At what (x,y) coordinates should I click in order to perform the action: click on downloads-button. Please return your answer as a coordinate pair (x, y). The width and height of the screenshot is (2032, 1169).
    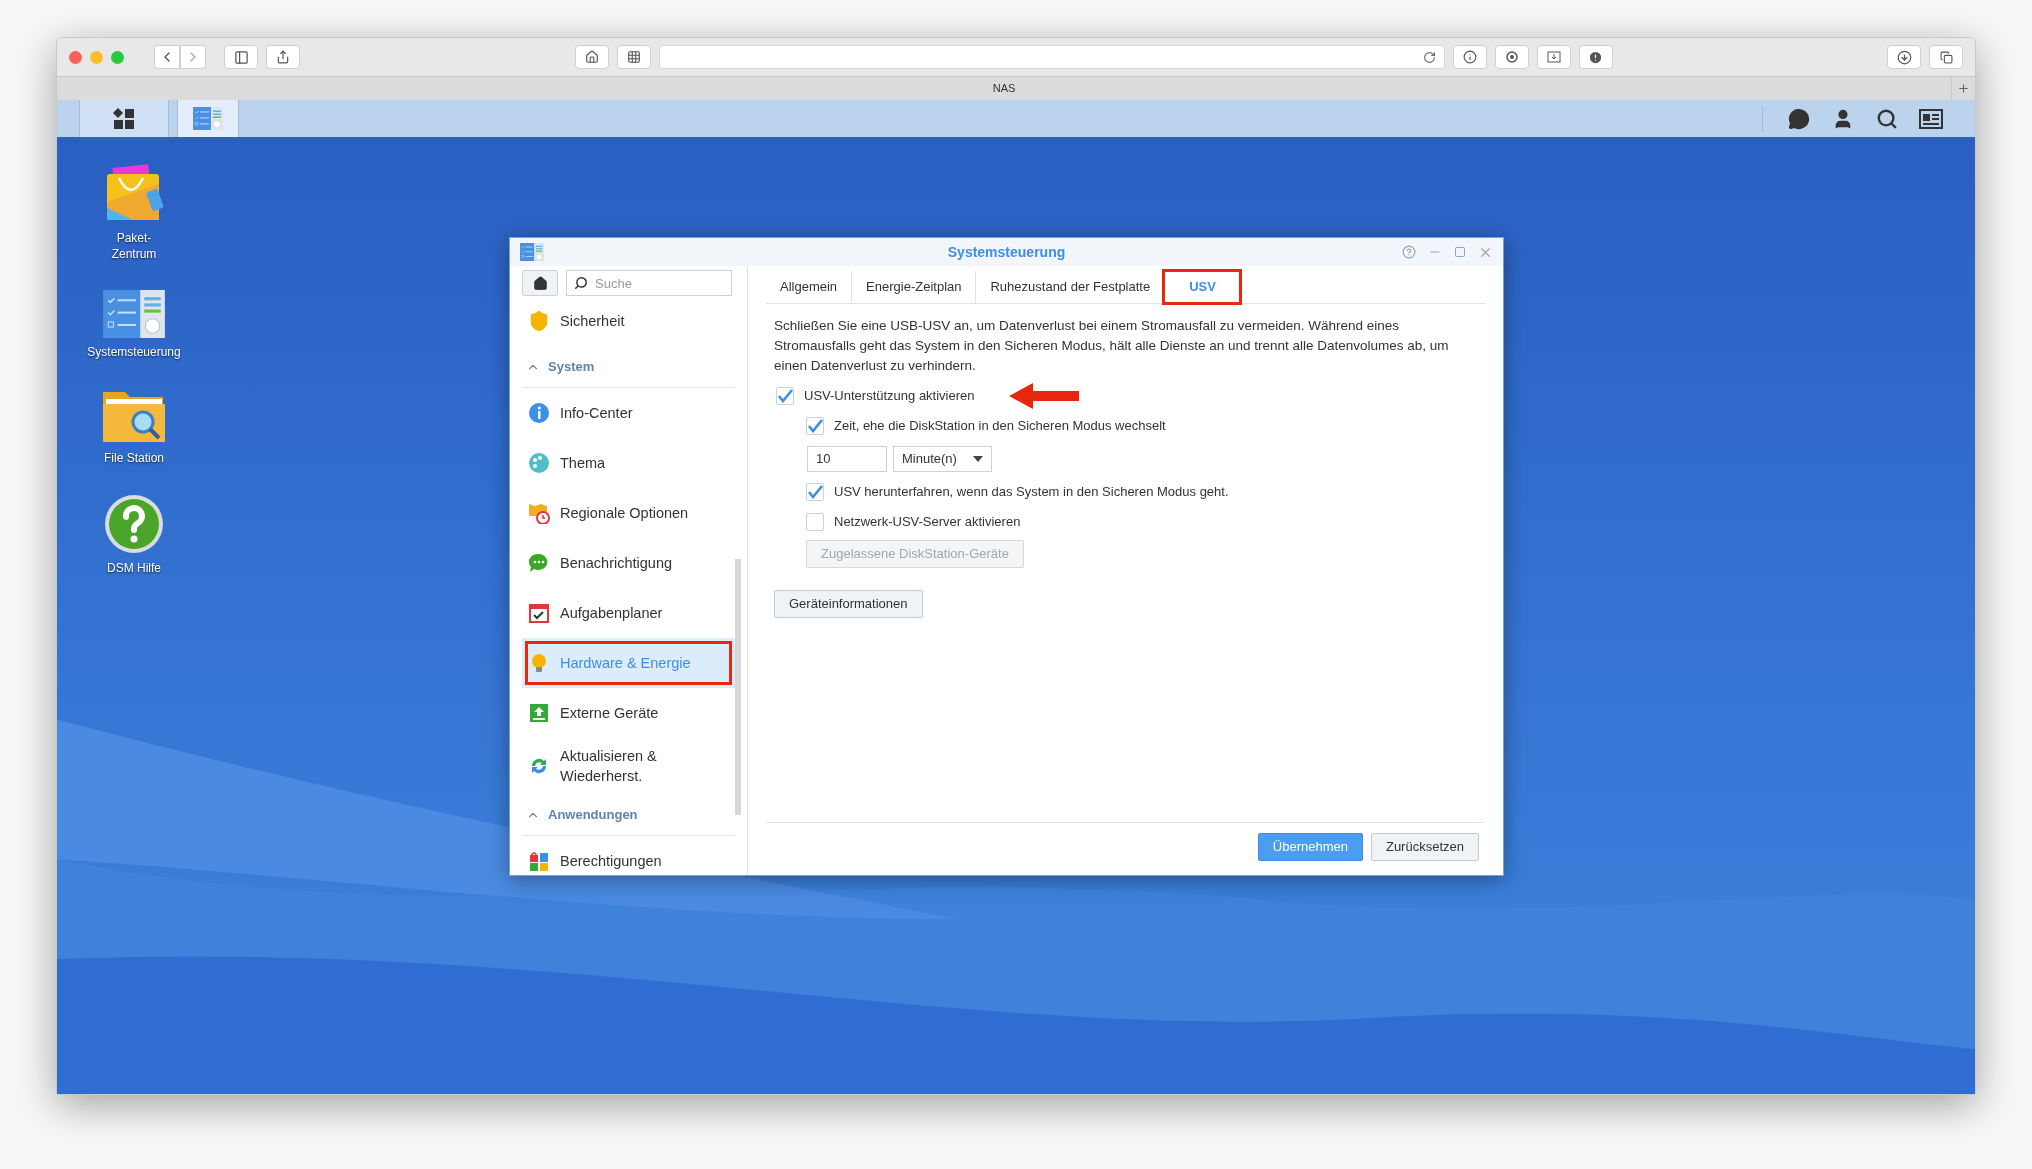
    Looking at the image, I should click on (1904, 57).